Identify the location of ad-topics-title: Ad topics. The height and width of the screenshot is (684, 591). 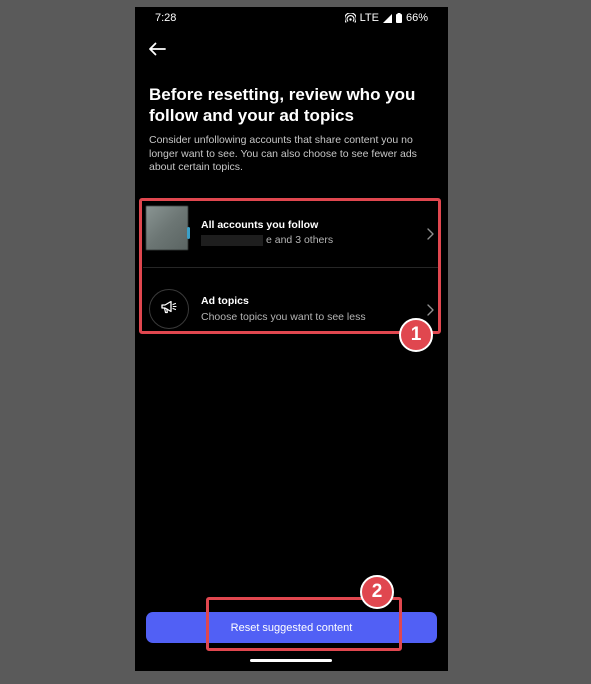
(225, 301).